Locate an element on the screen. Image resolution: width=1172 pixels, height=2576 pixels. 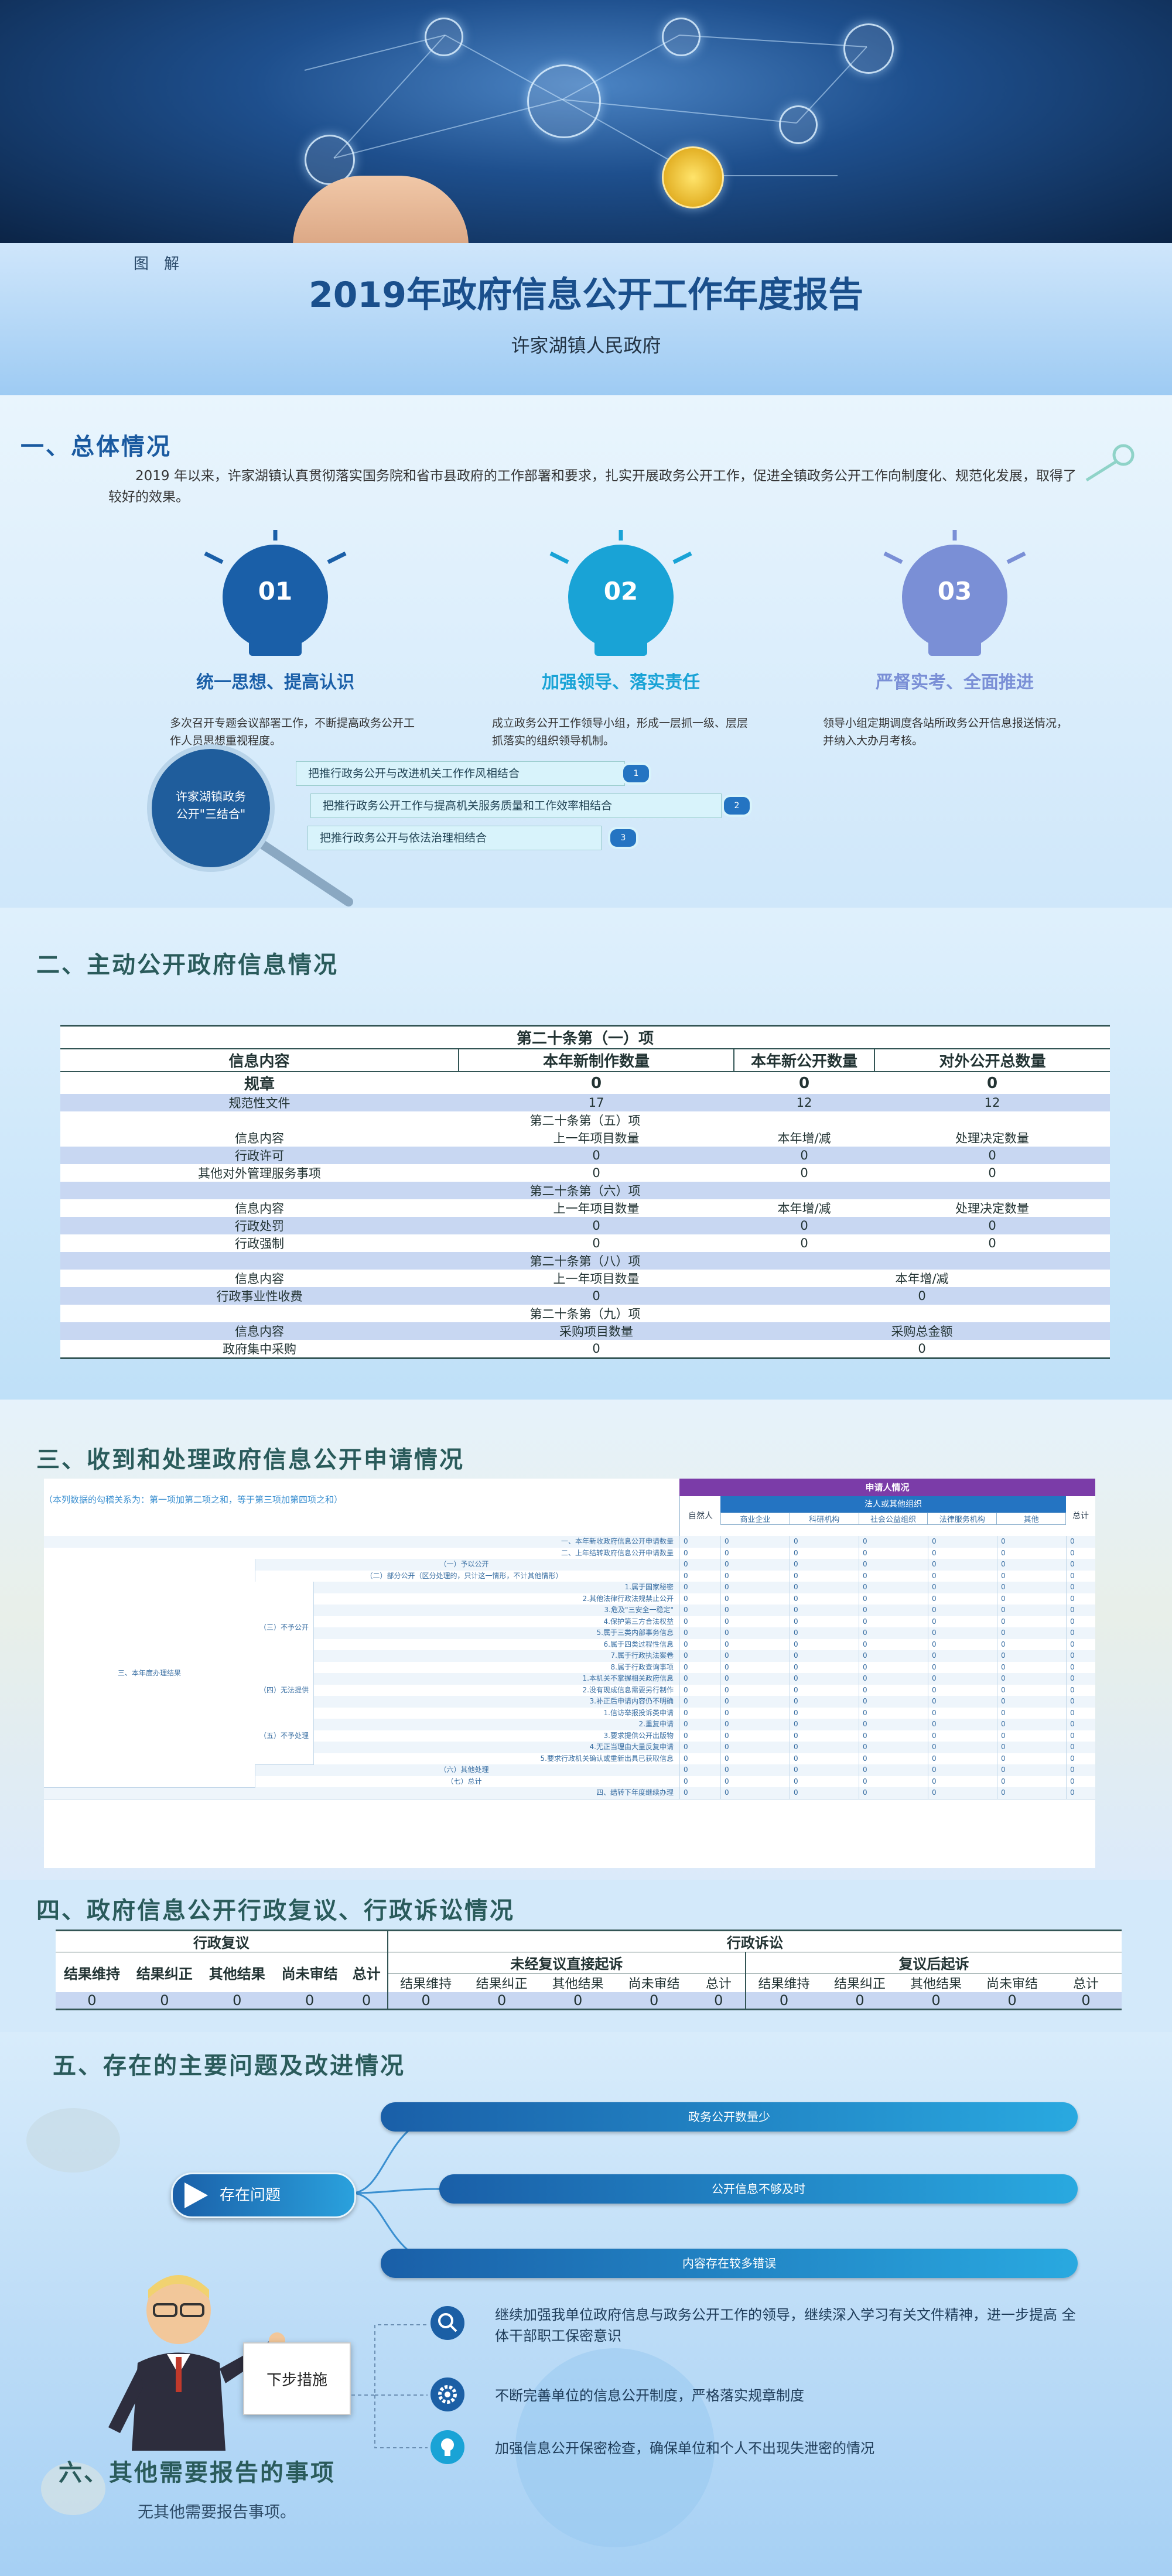
row-label: 3.要求提供公开出版物 is located at coordinates (638, 1735).